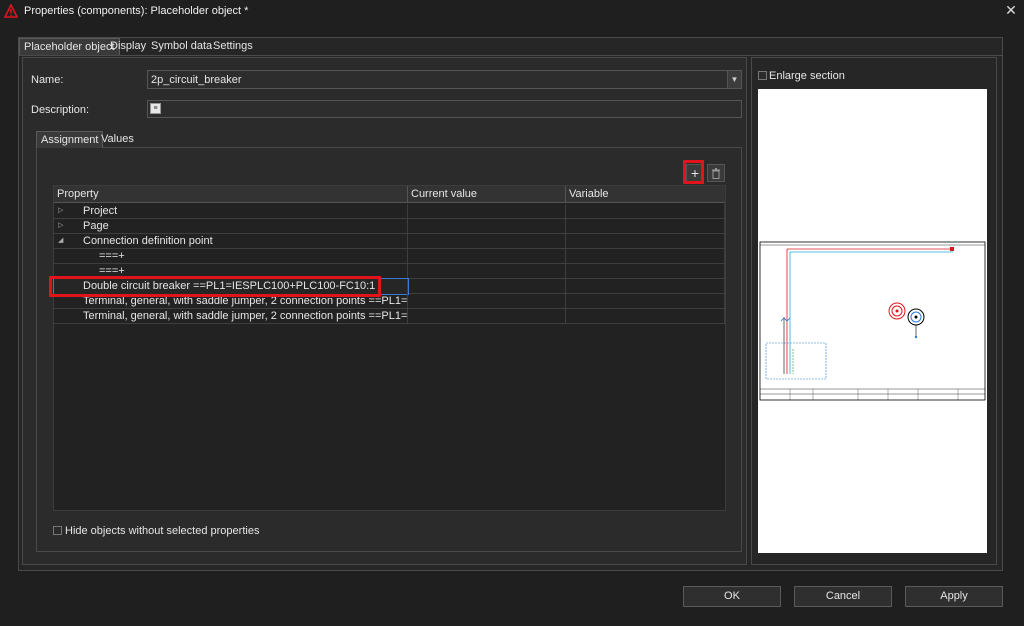  I want to click on close-icon: ✕, so click(1011, 10).